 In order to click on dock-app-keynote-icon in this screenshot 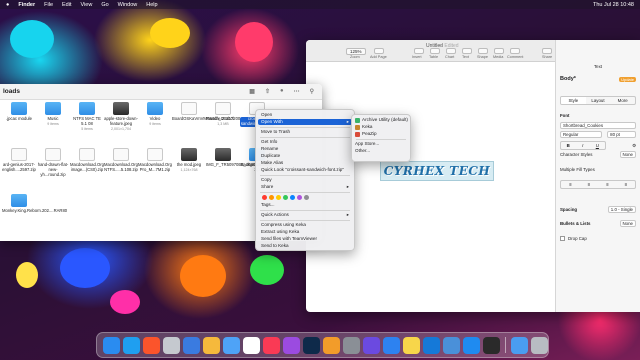, I will do `click(391, 345)`.